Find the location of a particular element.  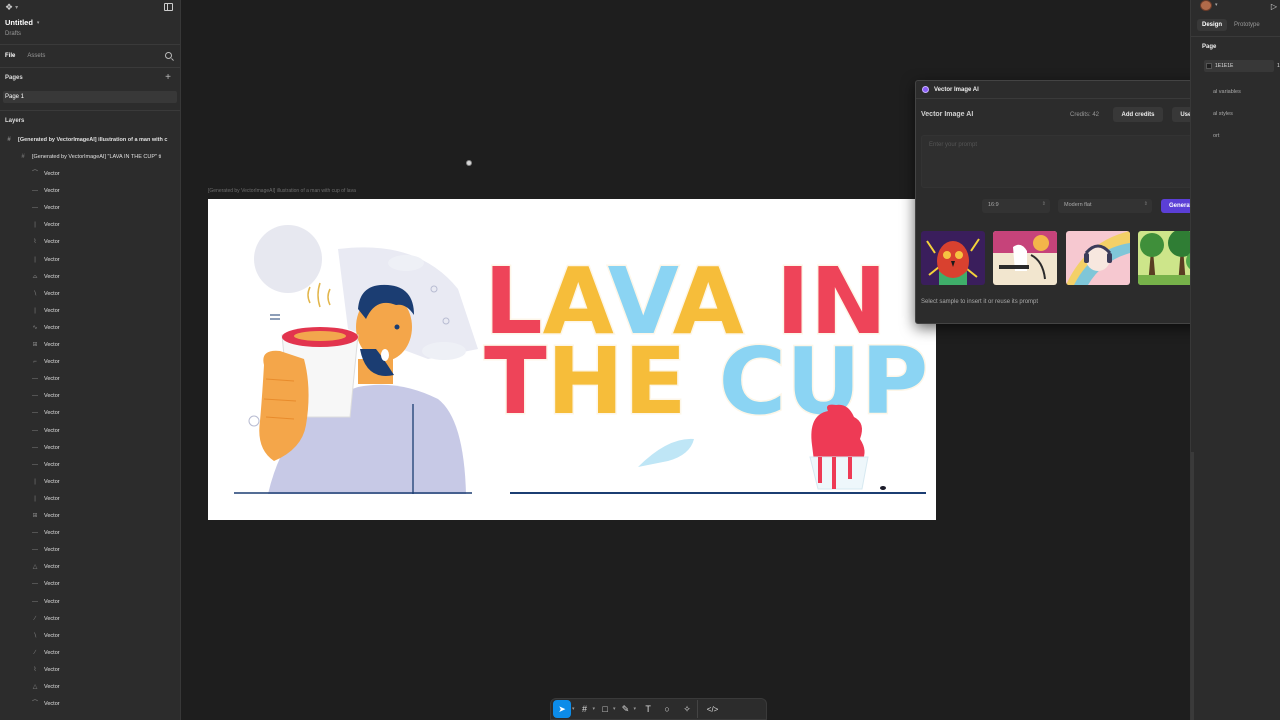

sample-thumbnail-headphones is located at coordinates (1098, 258).